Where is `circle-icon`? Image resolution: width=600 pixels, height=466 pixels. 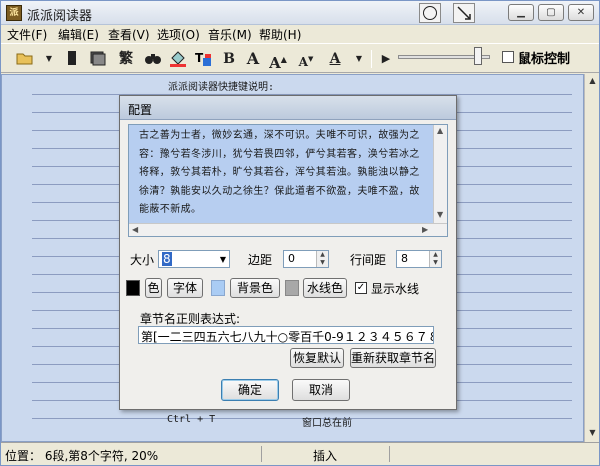
circle-icon is located at coordinates (430, 13).